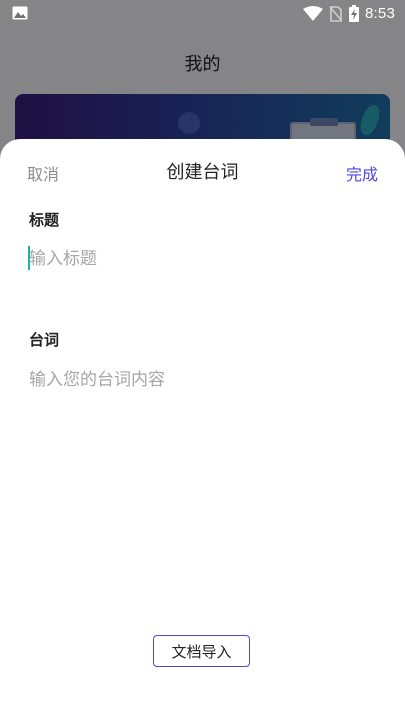 The width and height of the screenshot is (405, 720). Describe the element at coordinates (313, 13) in the screenshot. I see `wifi-icon` at that location.